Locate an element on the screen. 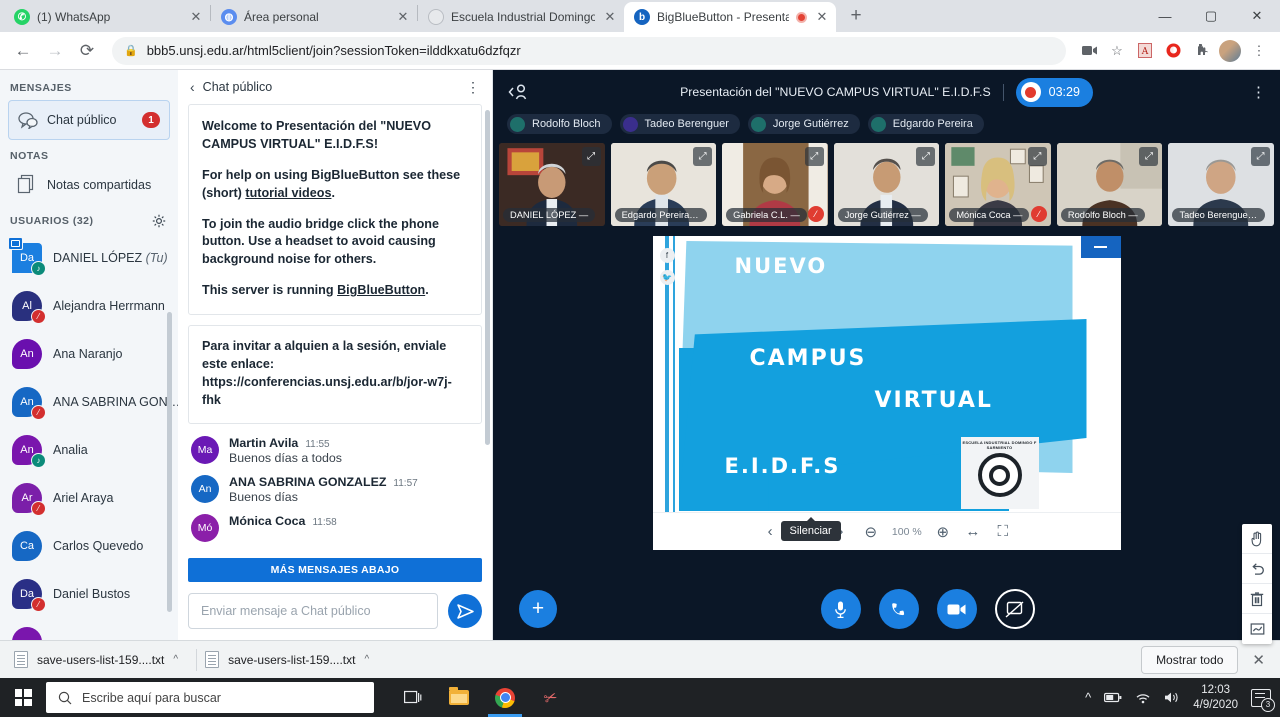  chevron-left-icon: ‹ is located at coordinates (192, 87).